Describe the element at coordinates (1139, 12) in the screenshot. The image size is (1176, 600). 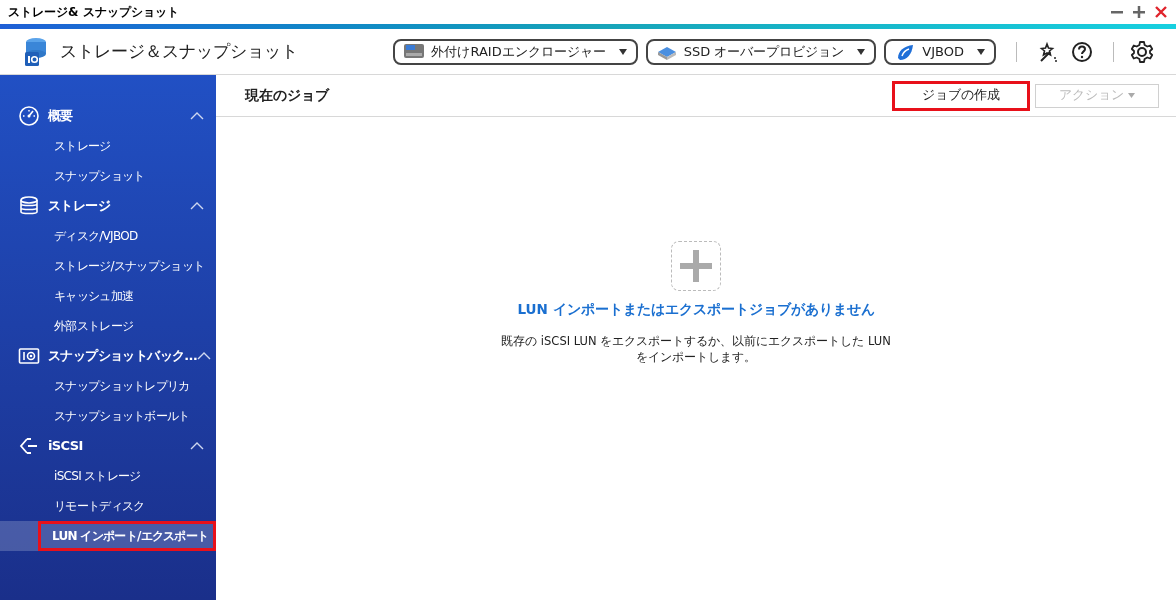
I see `maximize-icon` at that location.